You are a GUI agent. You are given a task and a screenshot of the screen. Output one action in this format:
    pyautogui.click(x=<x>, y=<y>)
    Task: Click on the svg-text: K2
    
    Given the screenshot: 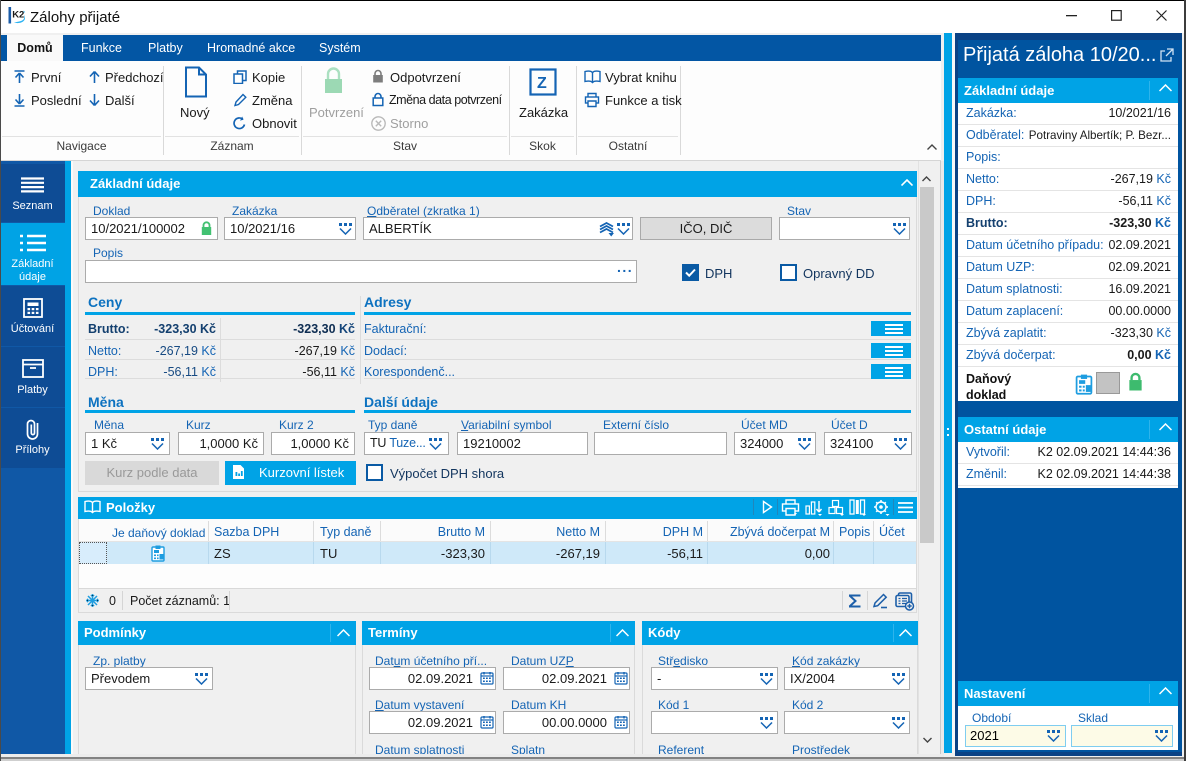 What is the action you would take?
    pyautogui.click(x=18, y=15)
    